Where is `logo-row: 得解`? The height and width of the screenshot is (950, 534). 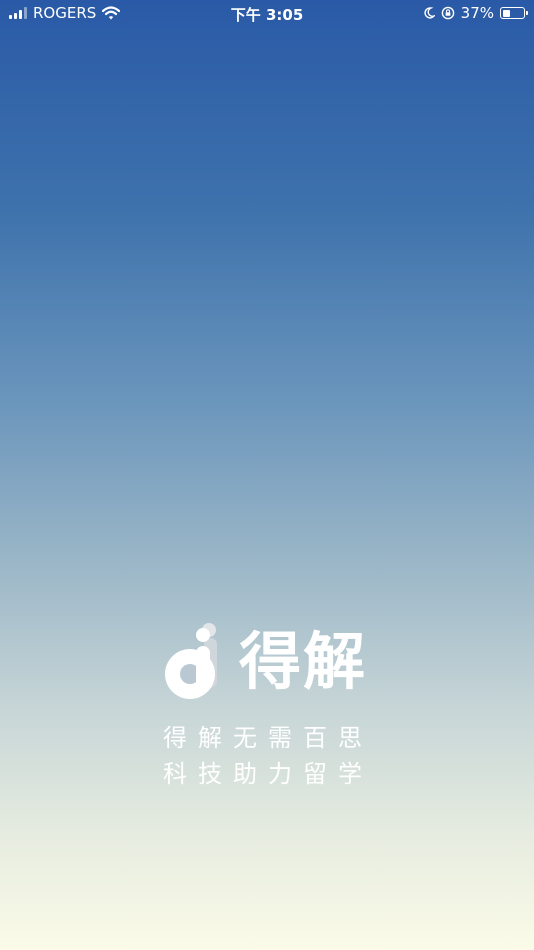 logo-row: 得解 is located at coordinates (268, 662).